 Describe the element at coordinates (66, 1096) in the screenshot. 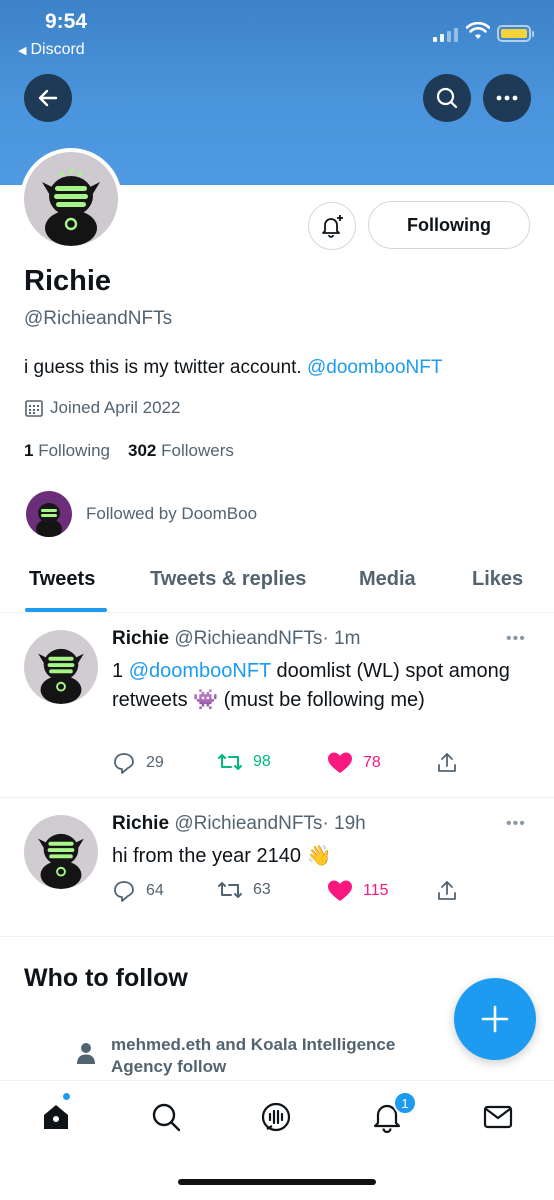

I see `home-unread-dot` at that location.